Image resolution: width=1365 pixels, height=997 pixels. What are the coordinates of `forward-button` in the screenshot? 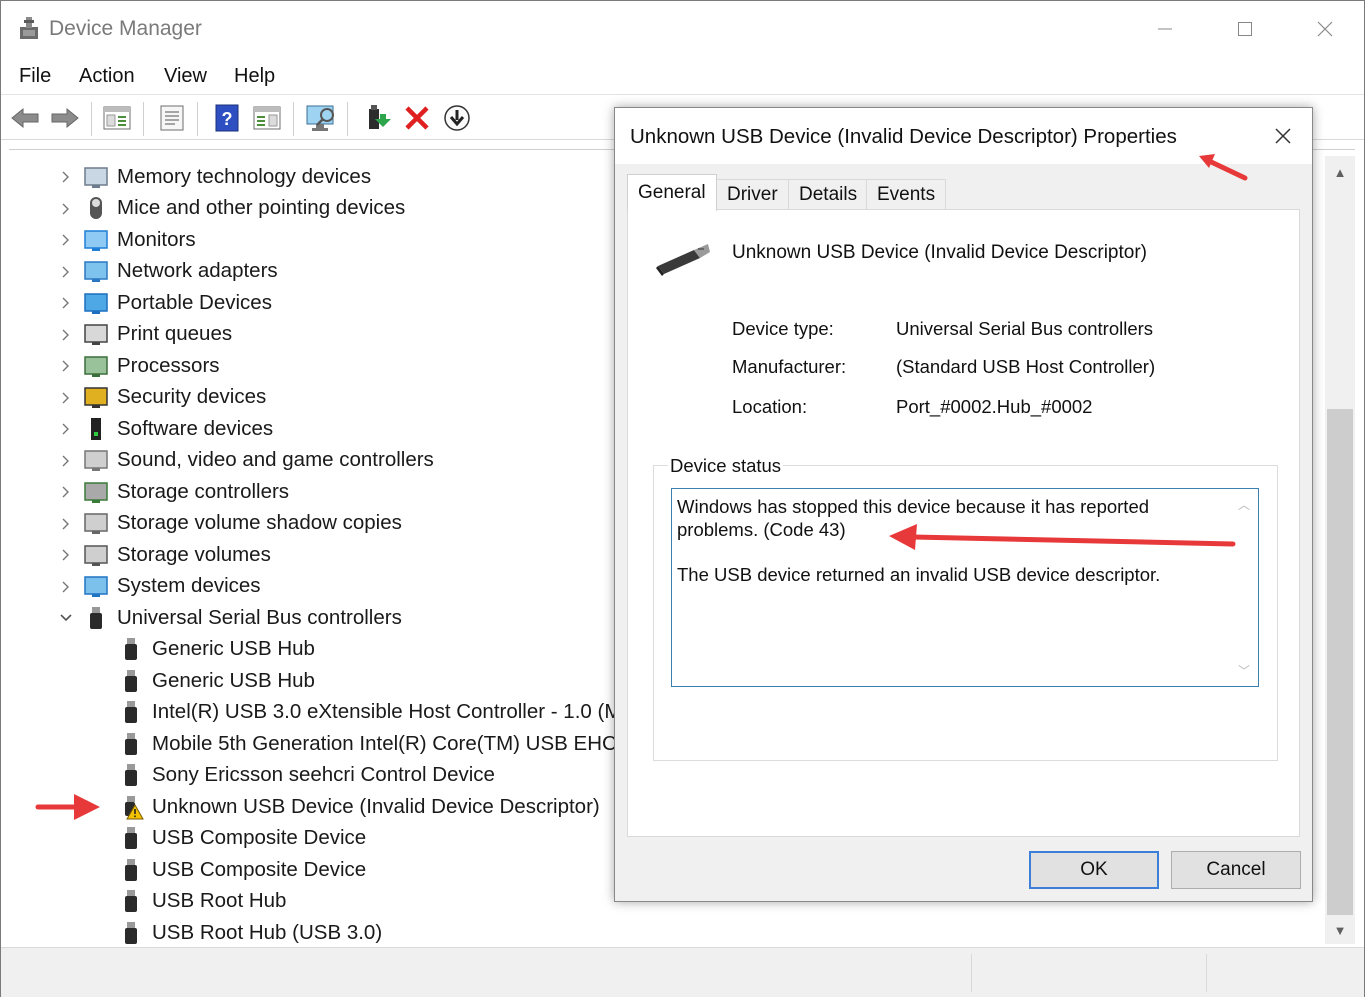 It's located at (65, 118).